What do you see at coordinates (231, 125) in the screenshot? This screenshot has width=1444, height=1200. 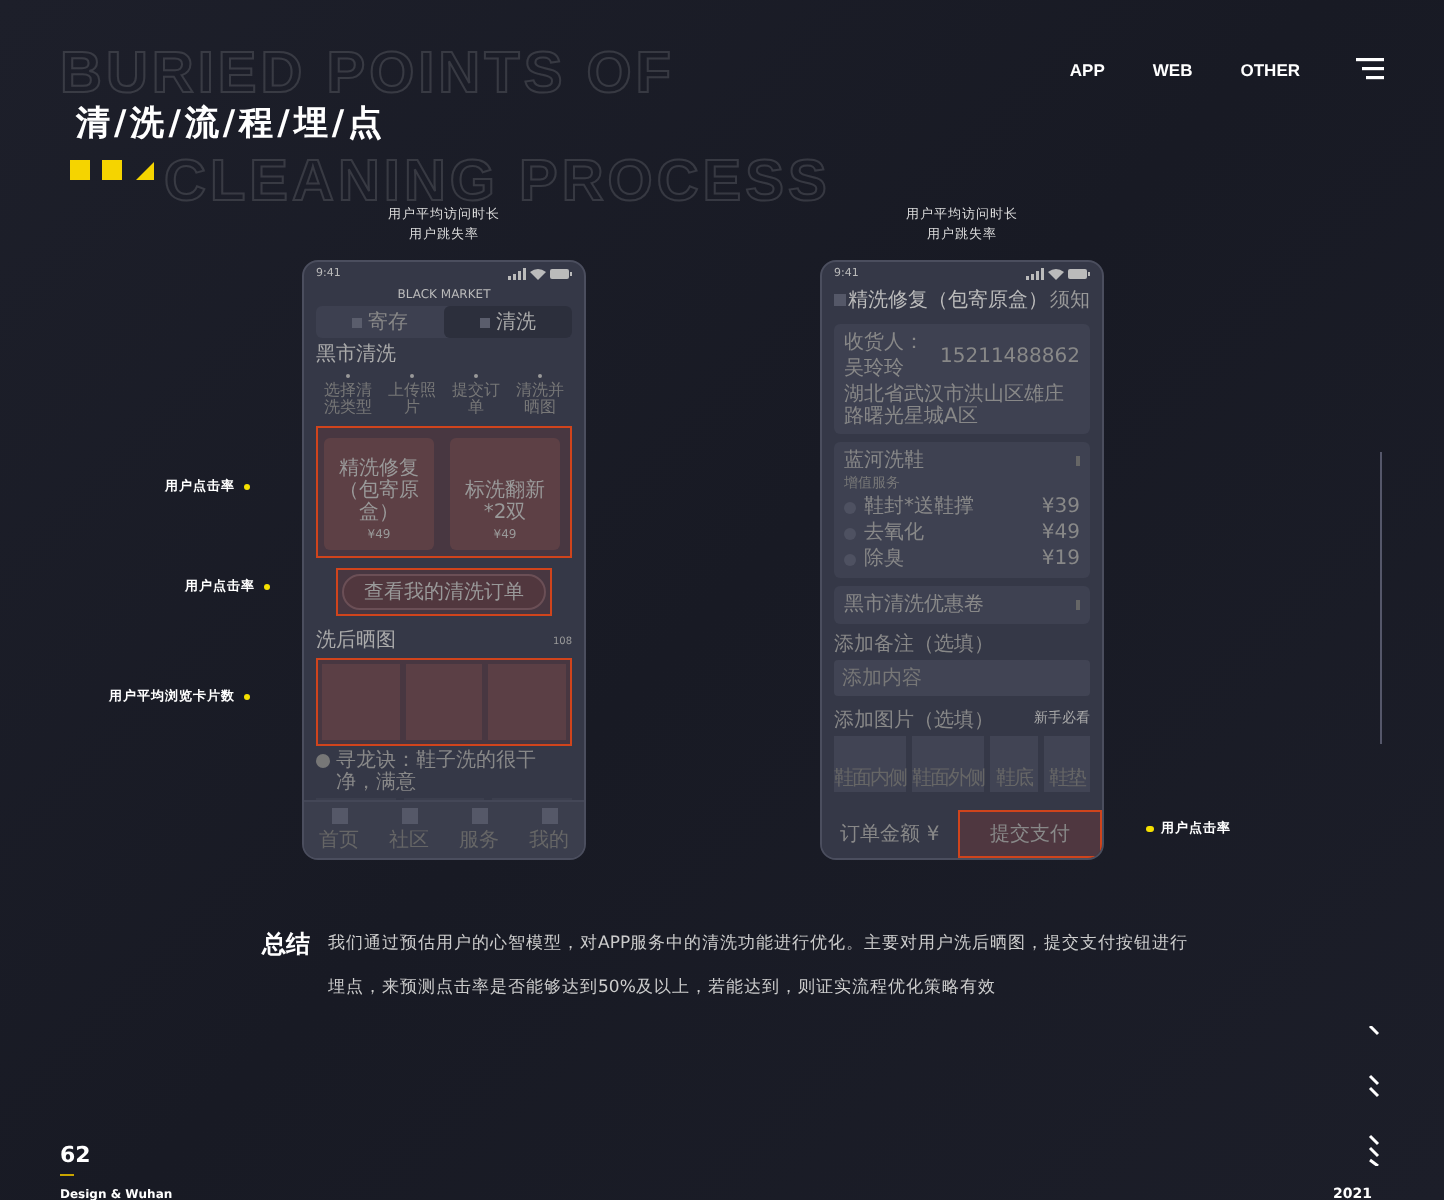 I see `page-title: 清/洗/流/程/埋/点` at bounding box center [231, 125].